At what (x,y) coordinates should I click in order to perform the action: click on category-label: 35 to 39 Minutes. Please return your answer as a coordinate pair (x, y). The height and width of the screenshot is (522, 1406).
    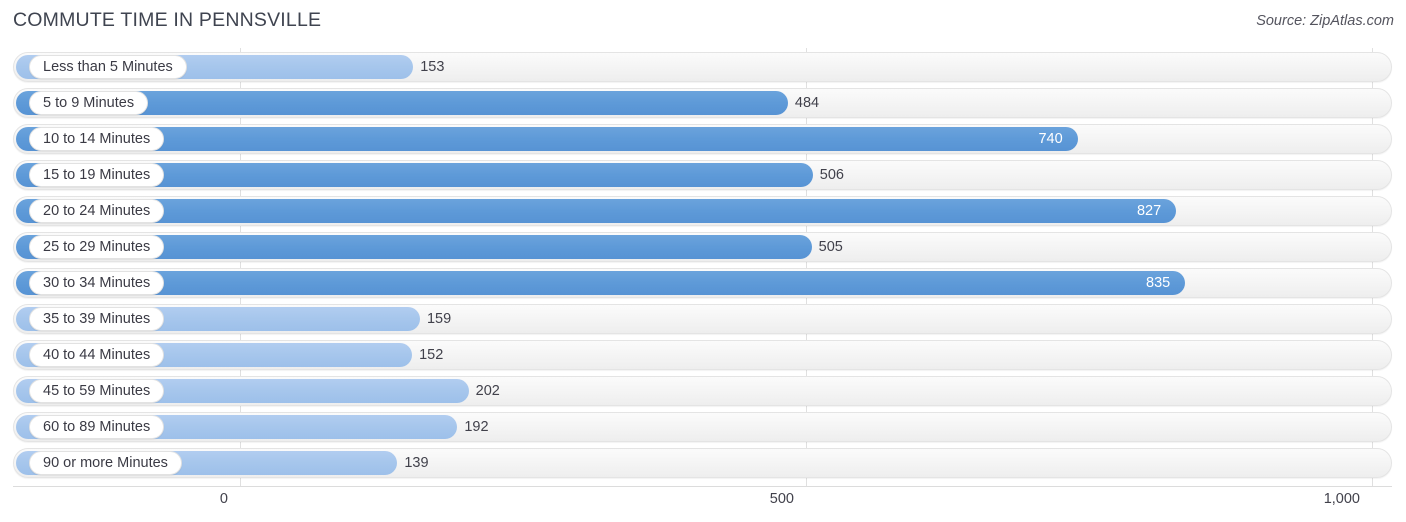
    Looking at the image, I should click on (97, 318).